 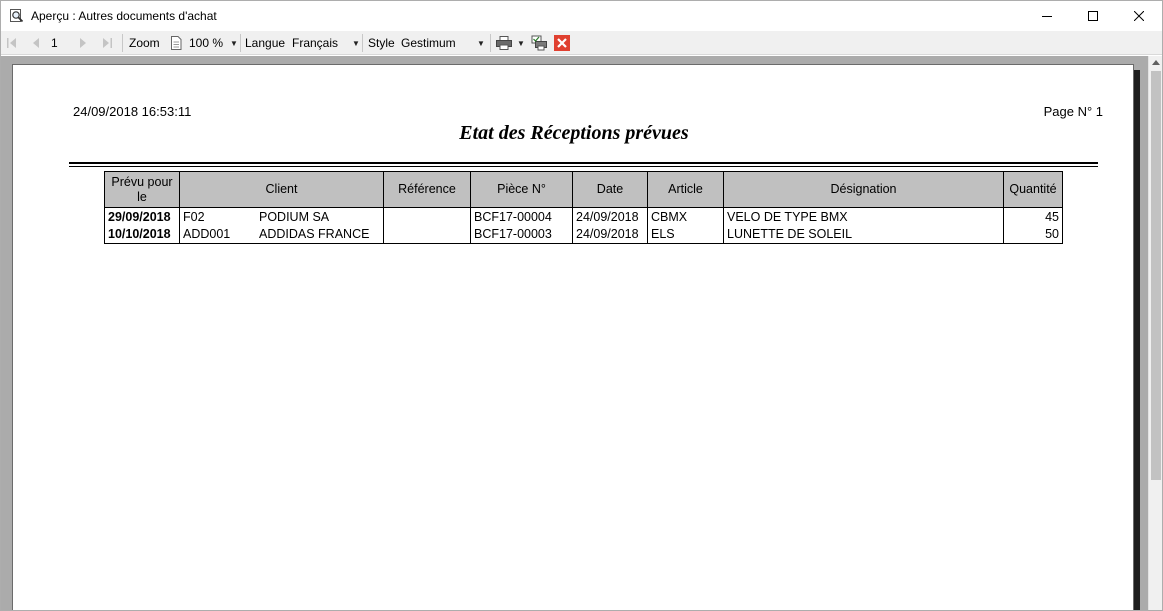 I want to click on page-icon, so click(x=176, y=43).